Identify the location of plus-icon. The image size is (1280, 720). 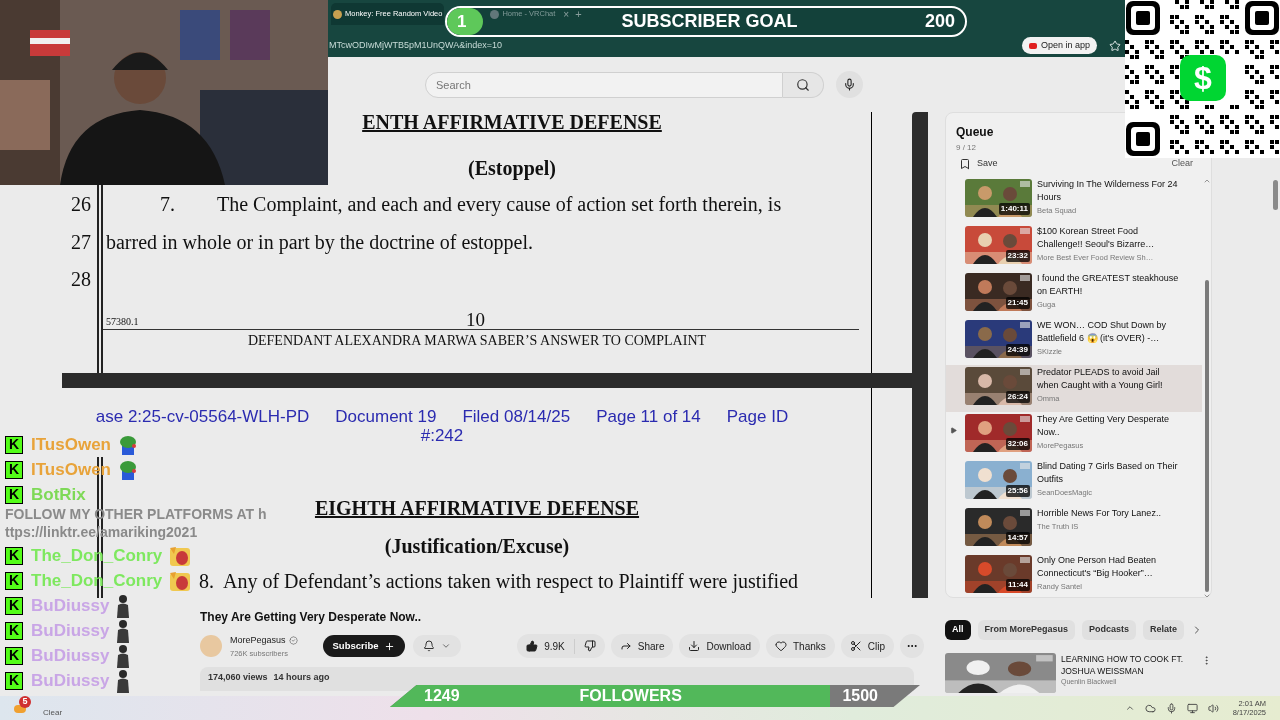
(390, 646).